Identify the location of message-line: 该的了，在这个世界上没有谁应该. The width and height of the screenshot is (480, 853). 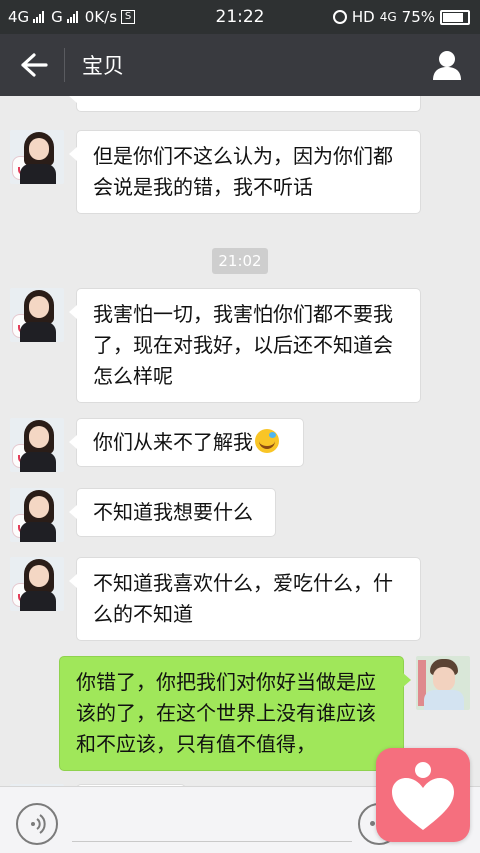
(226, 713).